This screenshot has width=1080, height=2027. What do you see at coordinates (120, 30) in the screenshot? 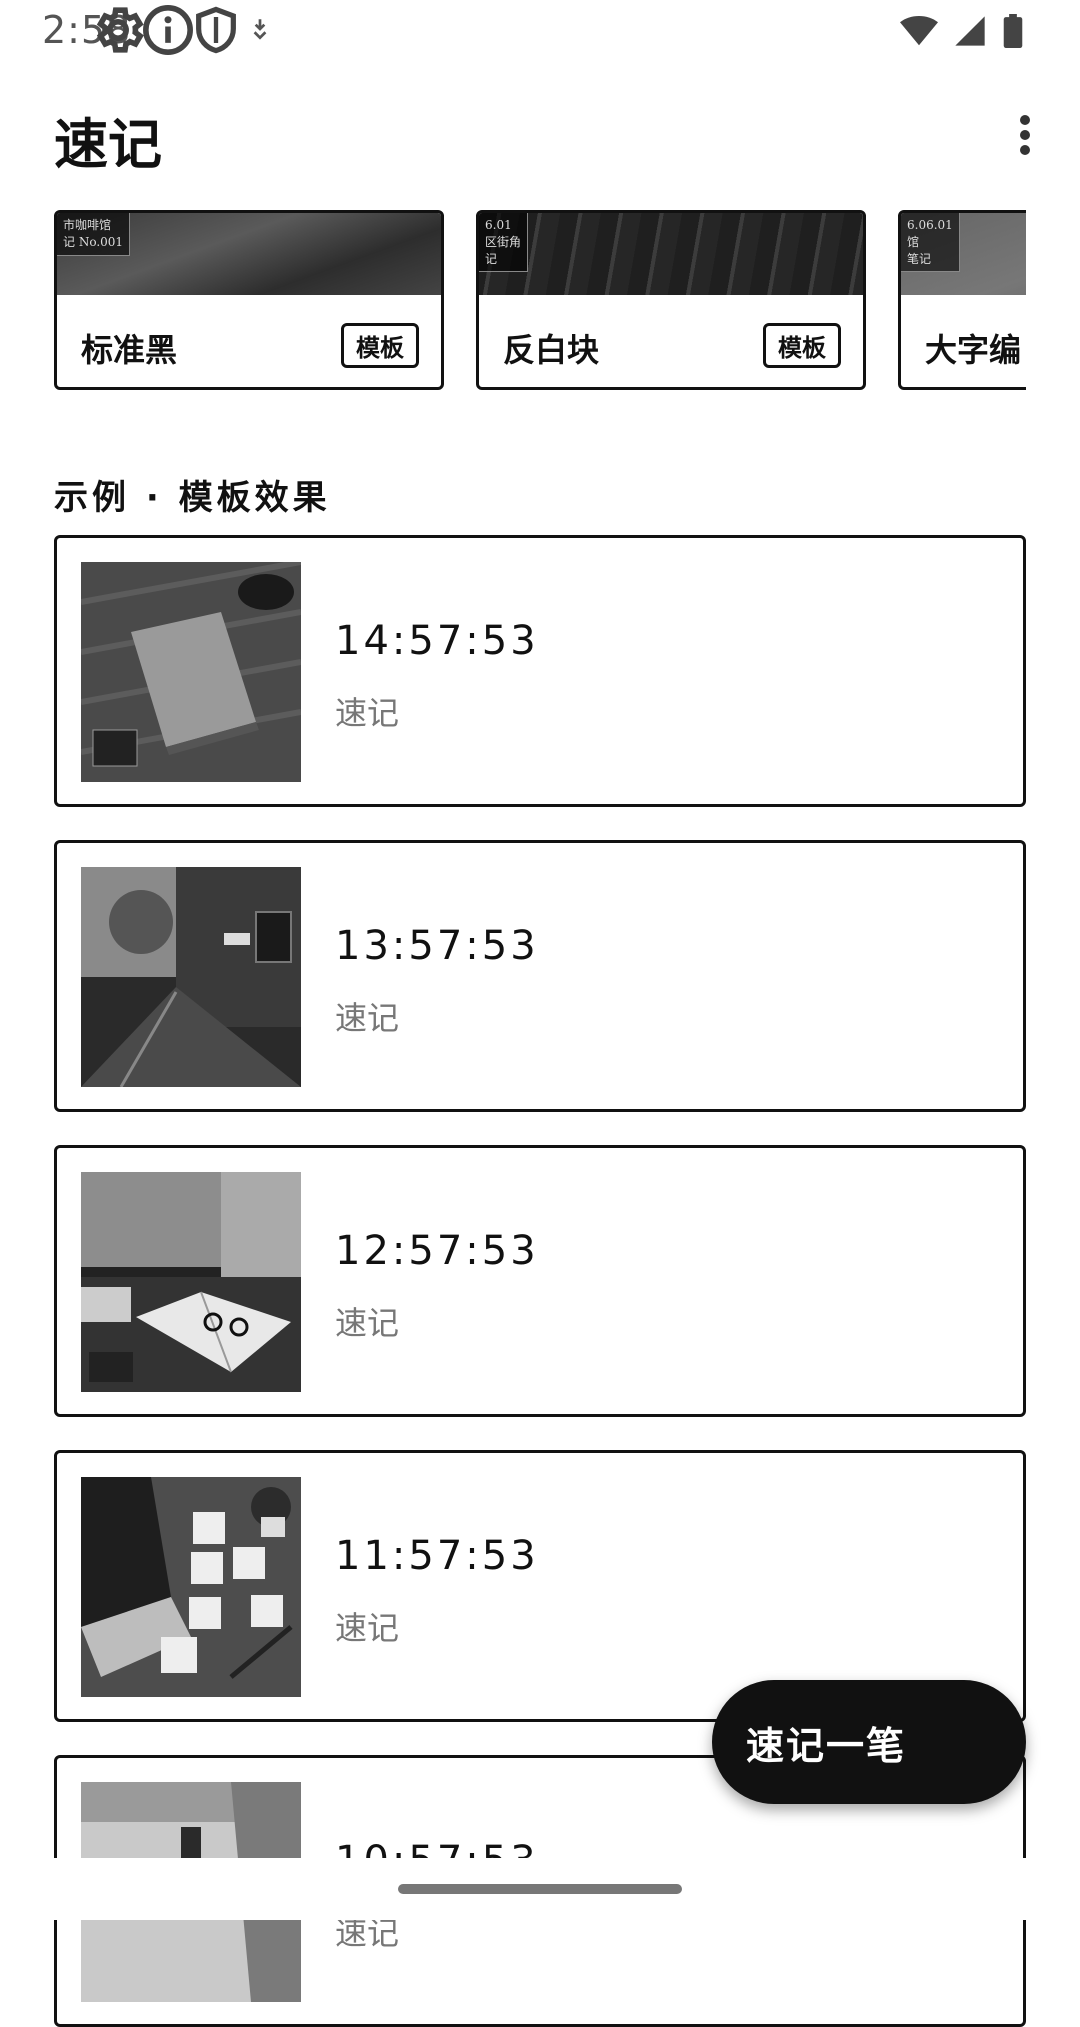
I see `settings-icon` at bounding box center [120, 30].